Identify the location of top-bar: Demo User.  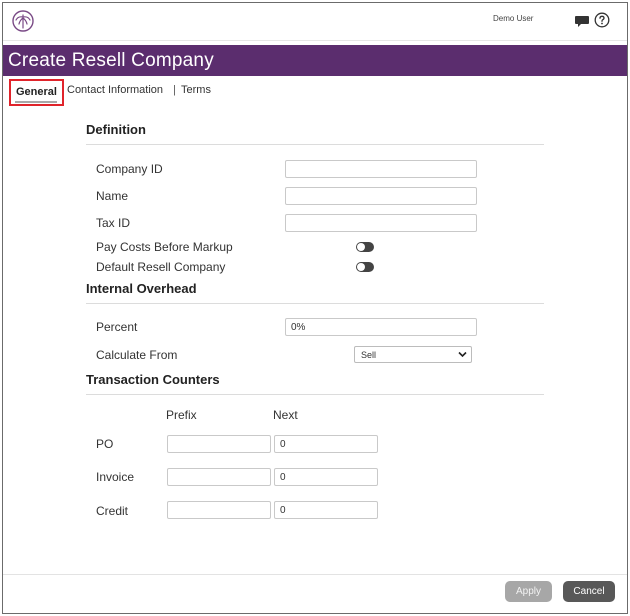
(315, 22).